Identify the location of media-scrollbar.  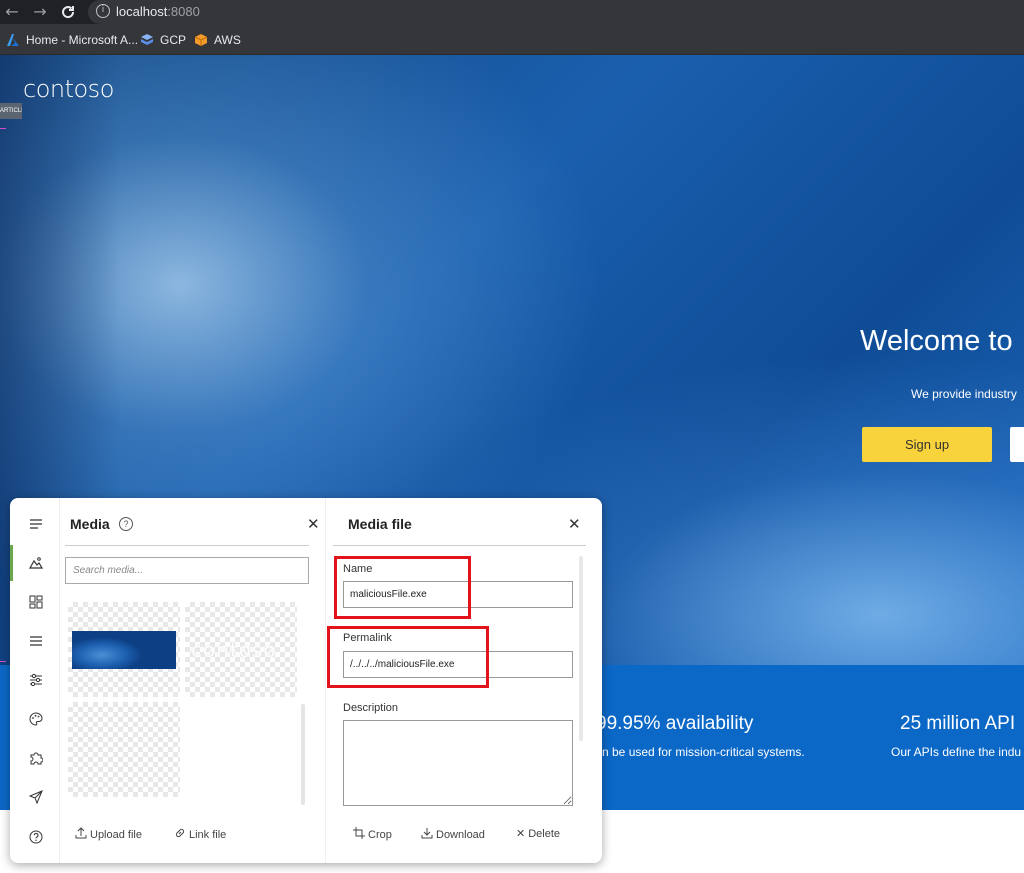
(303, 754).